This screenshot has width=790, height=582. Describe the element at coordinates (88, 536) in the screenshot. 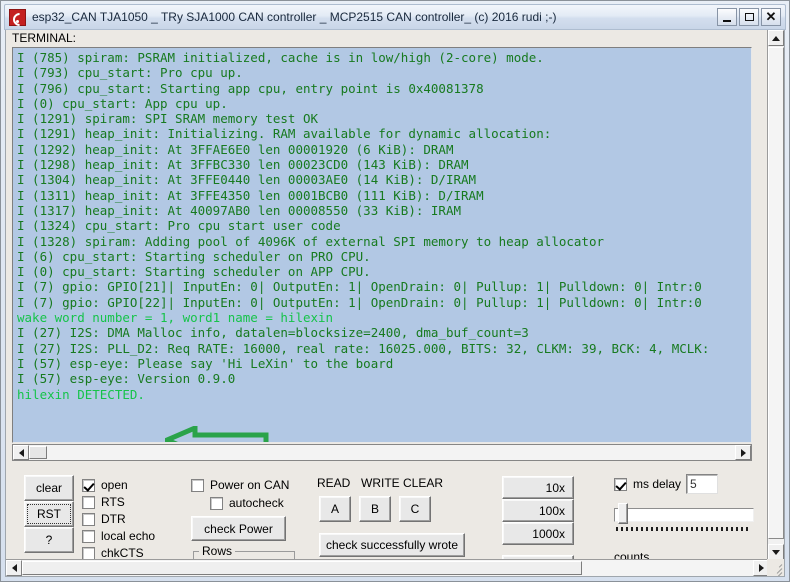

I see `checkbox-local-echo-box` at that location.